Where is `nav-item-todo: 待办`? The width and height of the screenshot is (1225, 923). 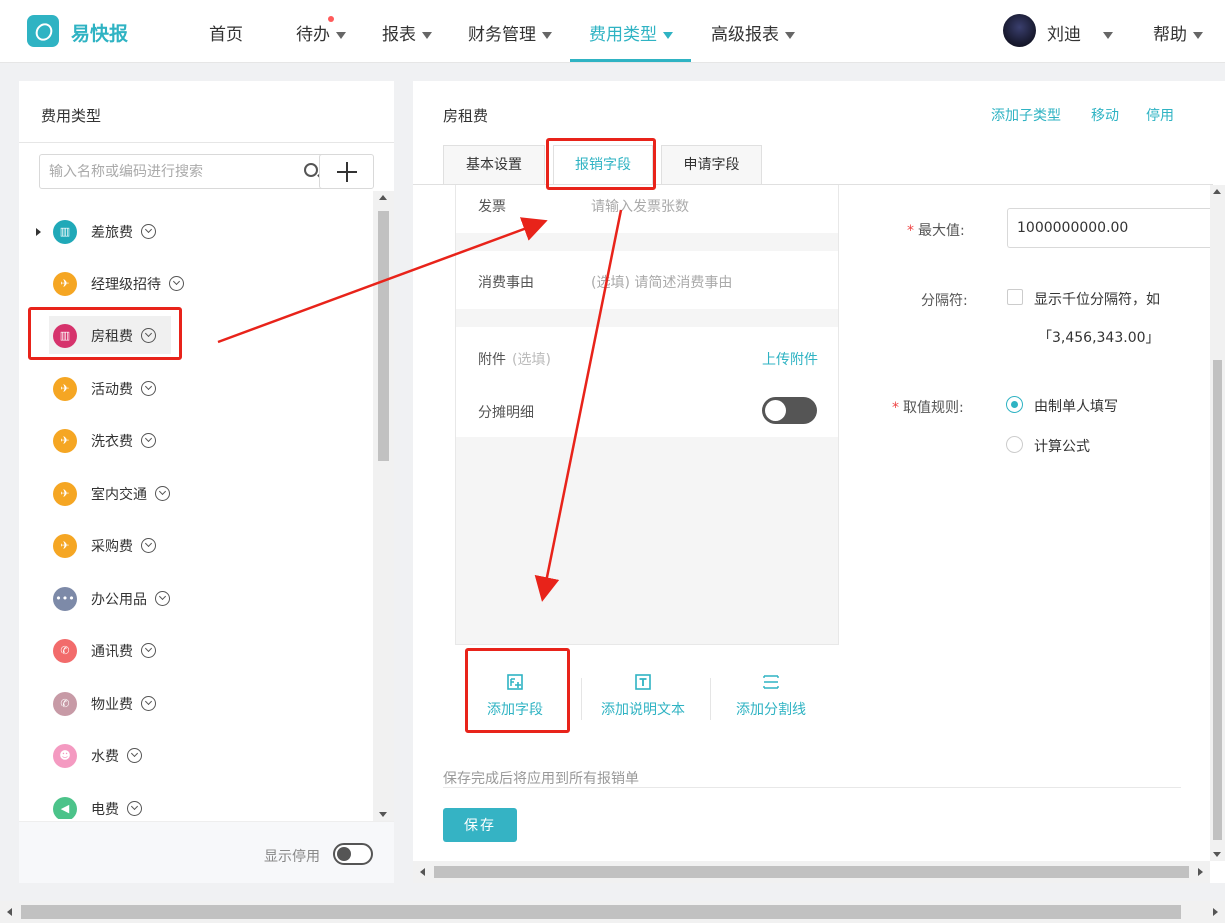
nav-item-todo: 待办 is located at coordinates (321, 32).